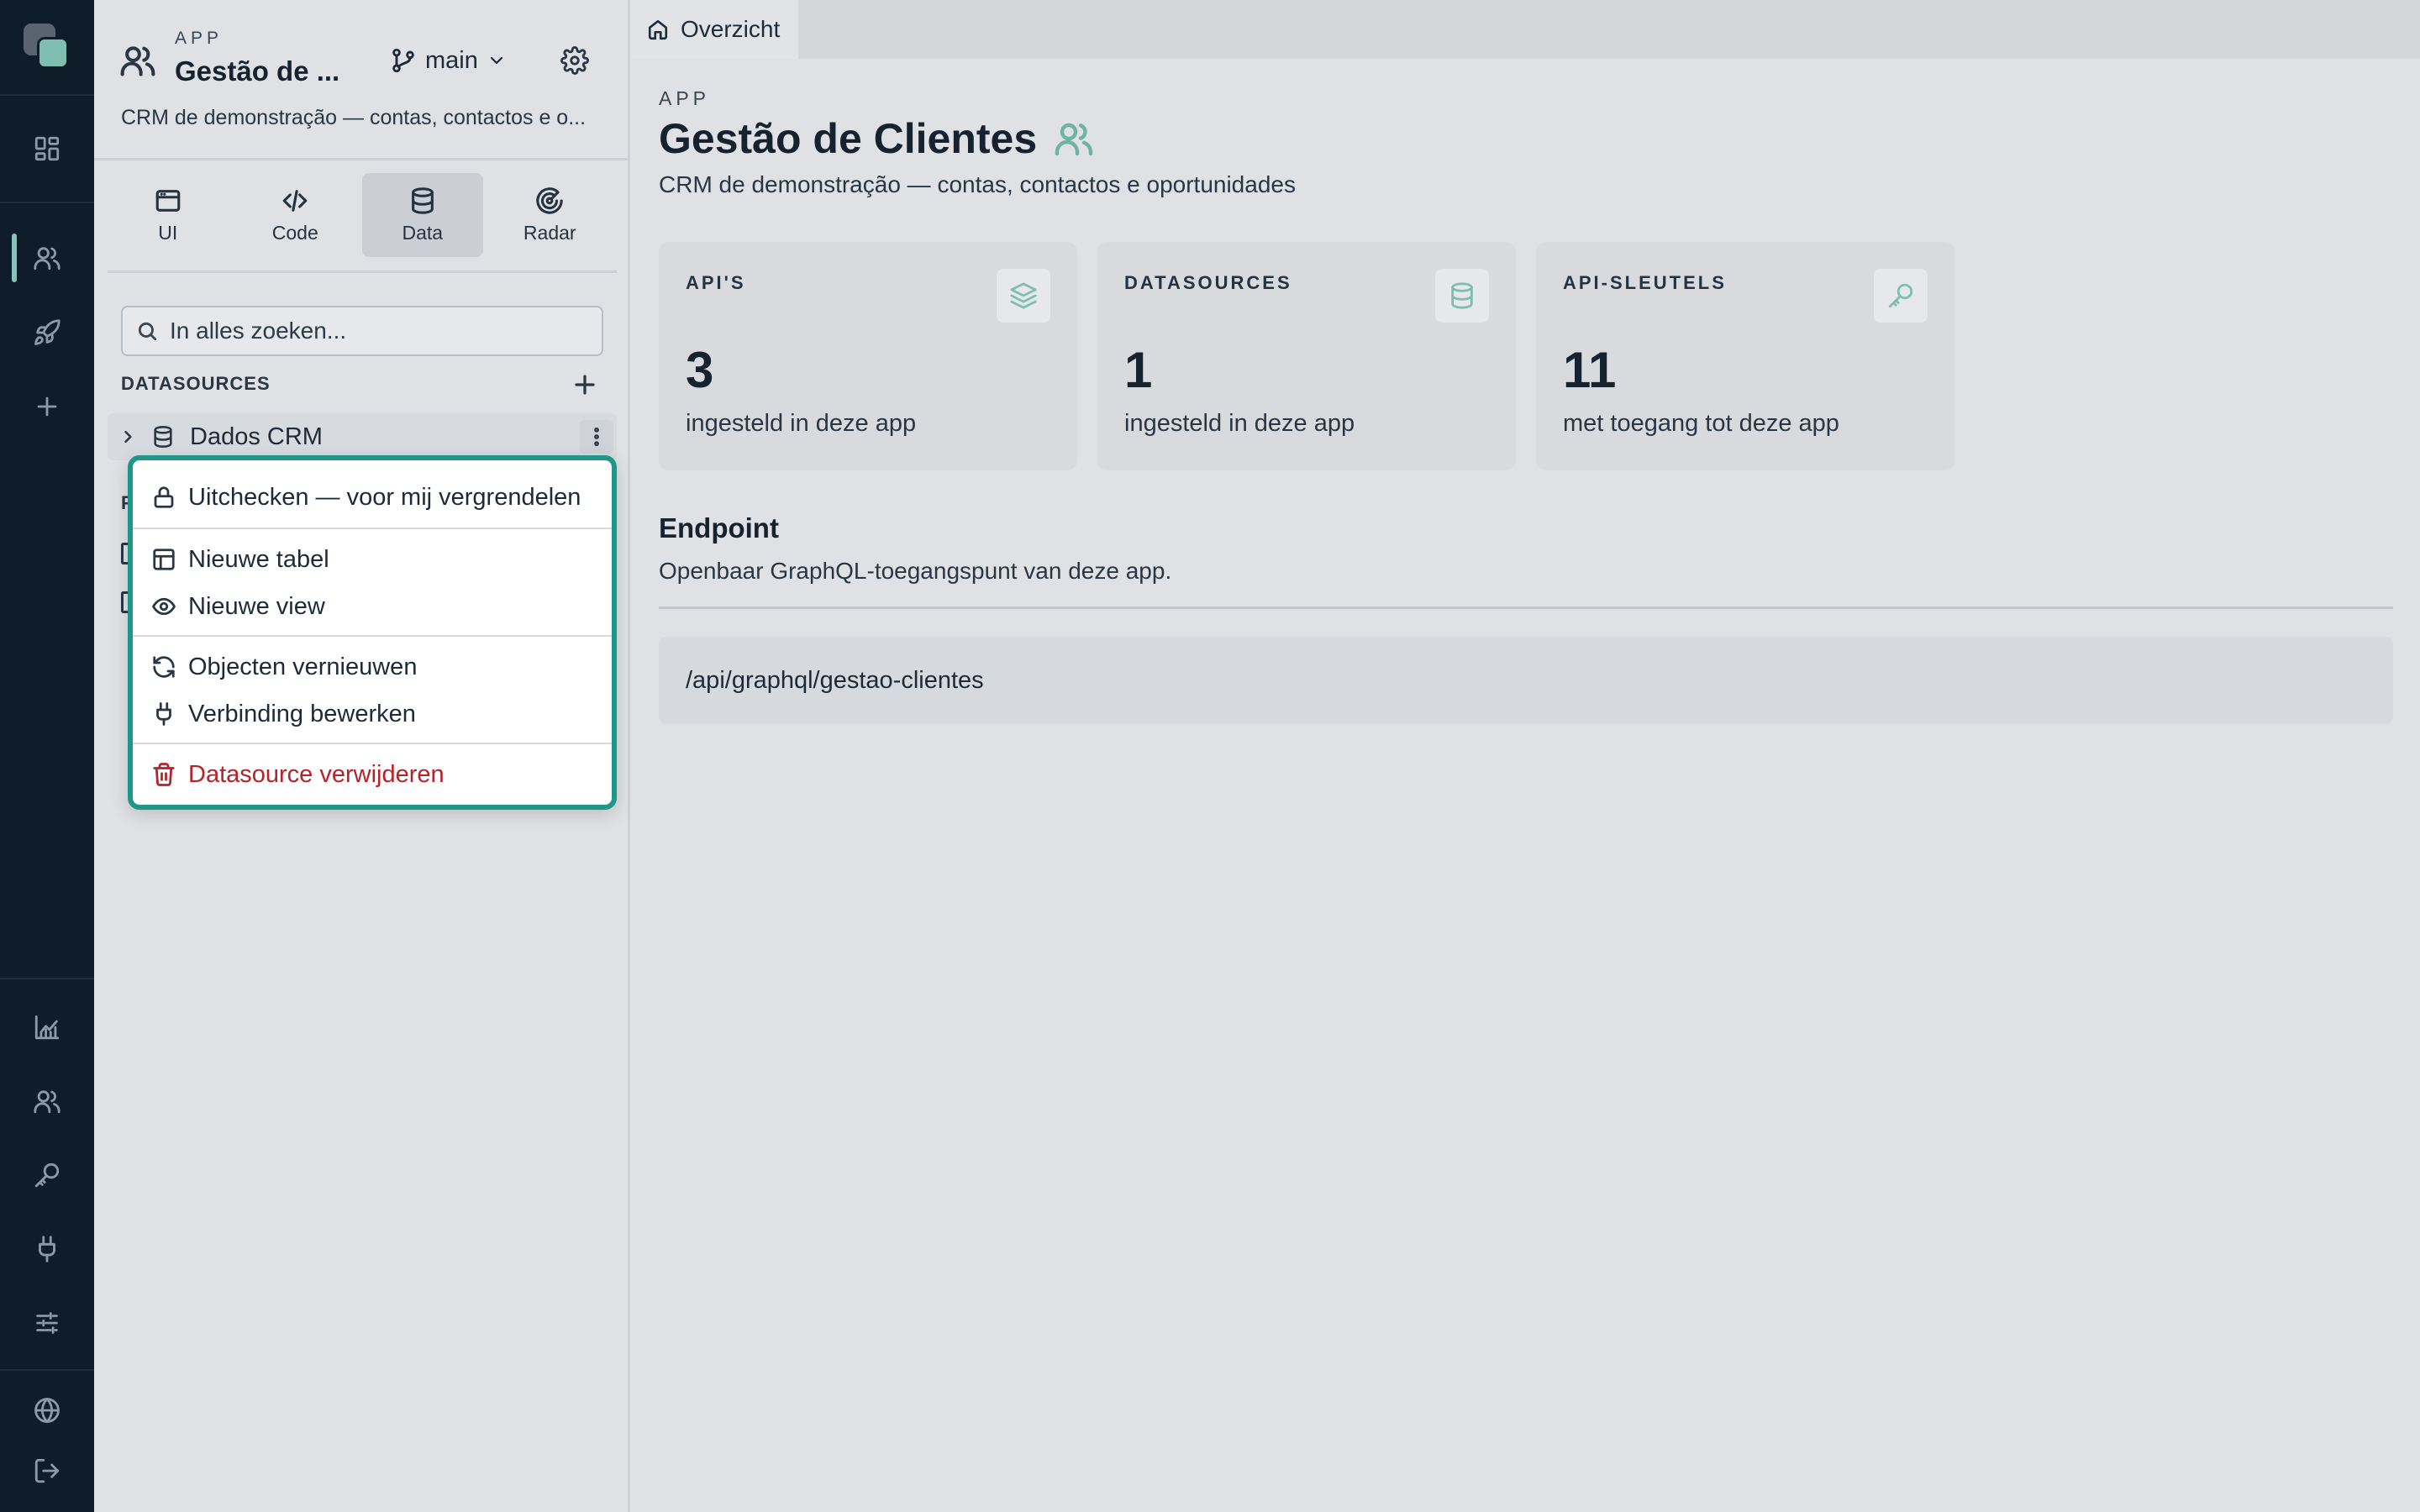 The height and width of the screenshot is (1512, 2420). I want to click on stat-card-datasources: DATASOURCES 1 ingesteld in deze app, so click(1306, 356).